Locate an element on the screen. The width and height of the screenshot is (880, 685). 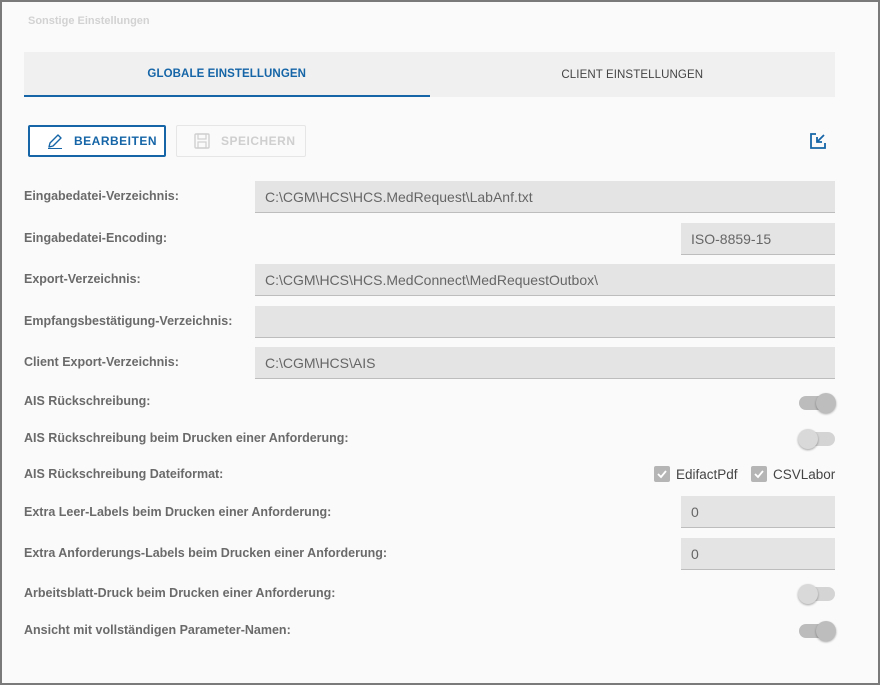
ais-format-label: AIS Rückschreibung Dateiformat: is located at coordinates (124, 474).